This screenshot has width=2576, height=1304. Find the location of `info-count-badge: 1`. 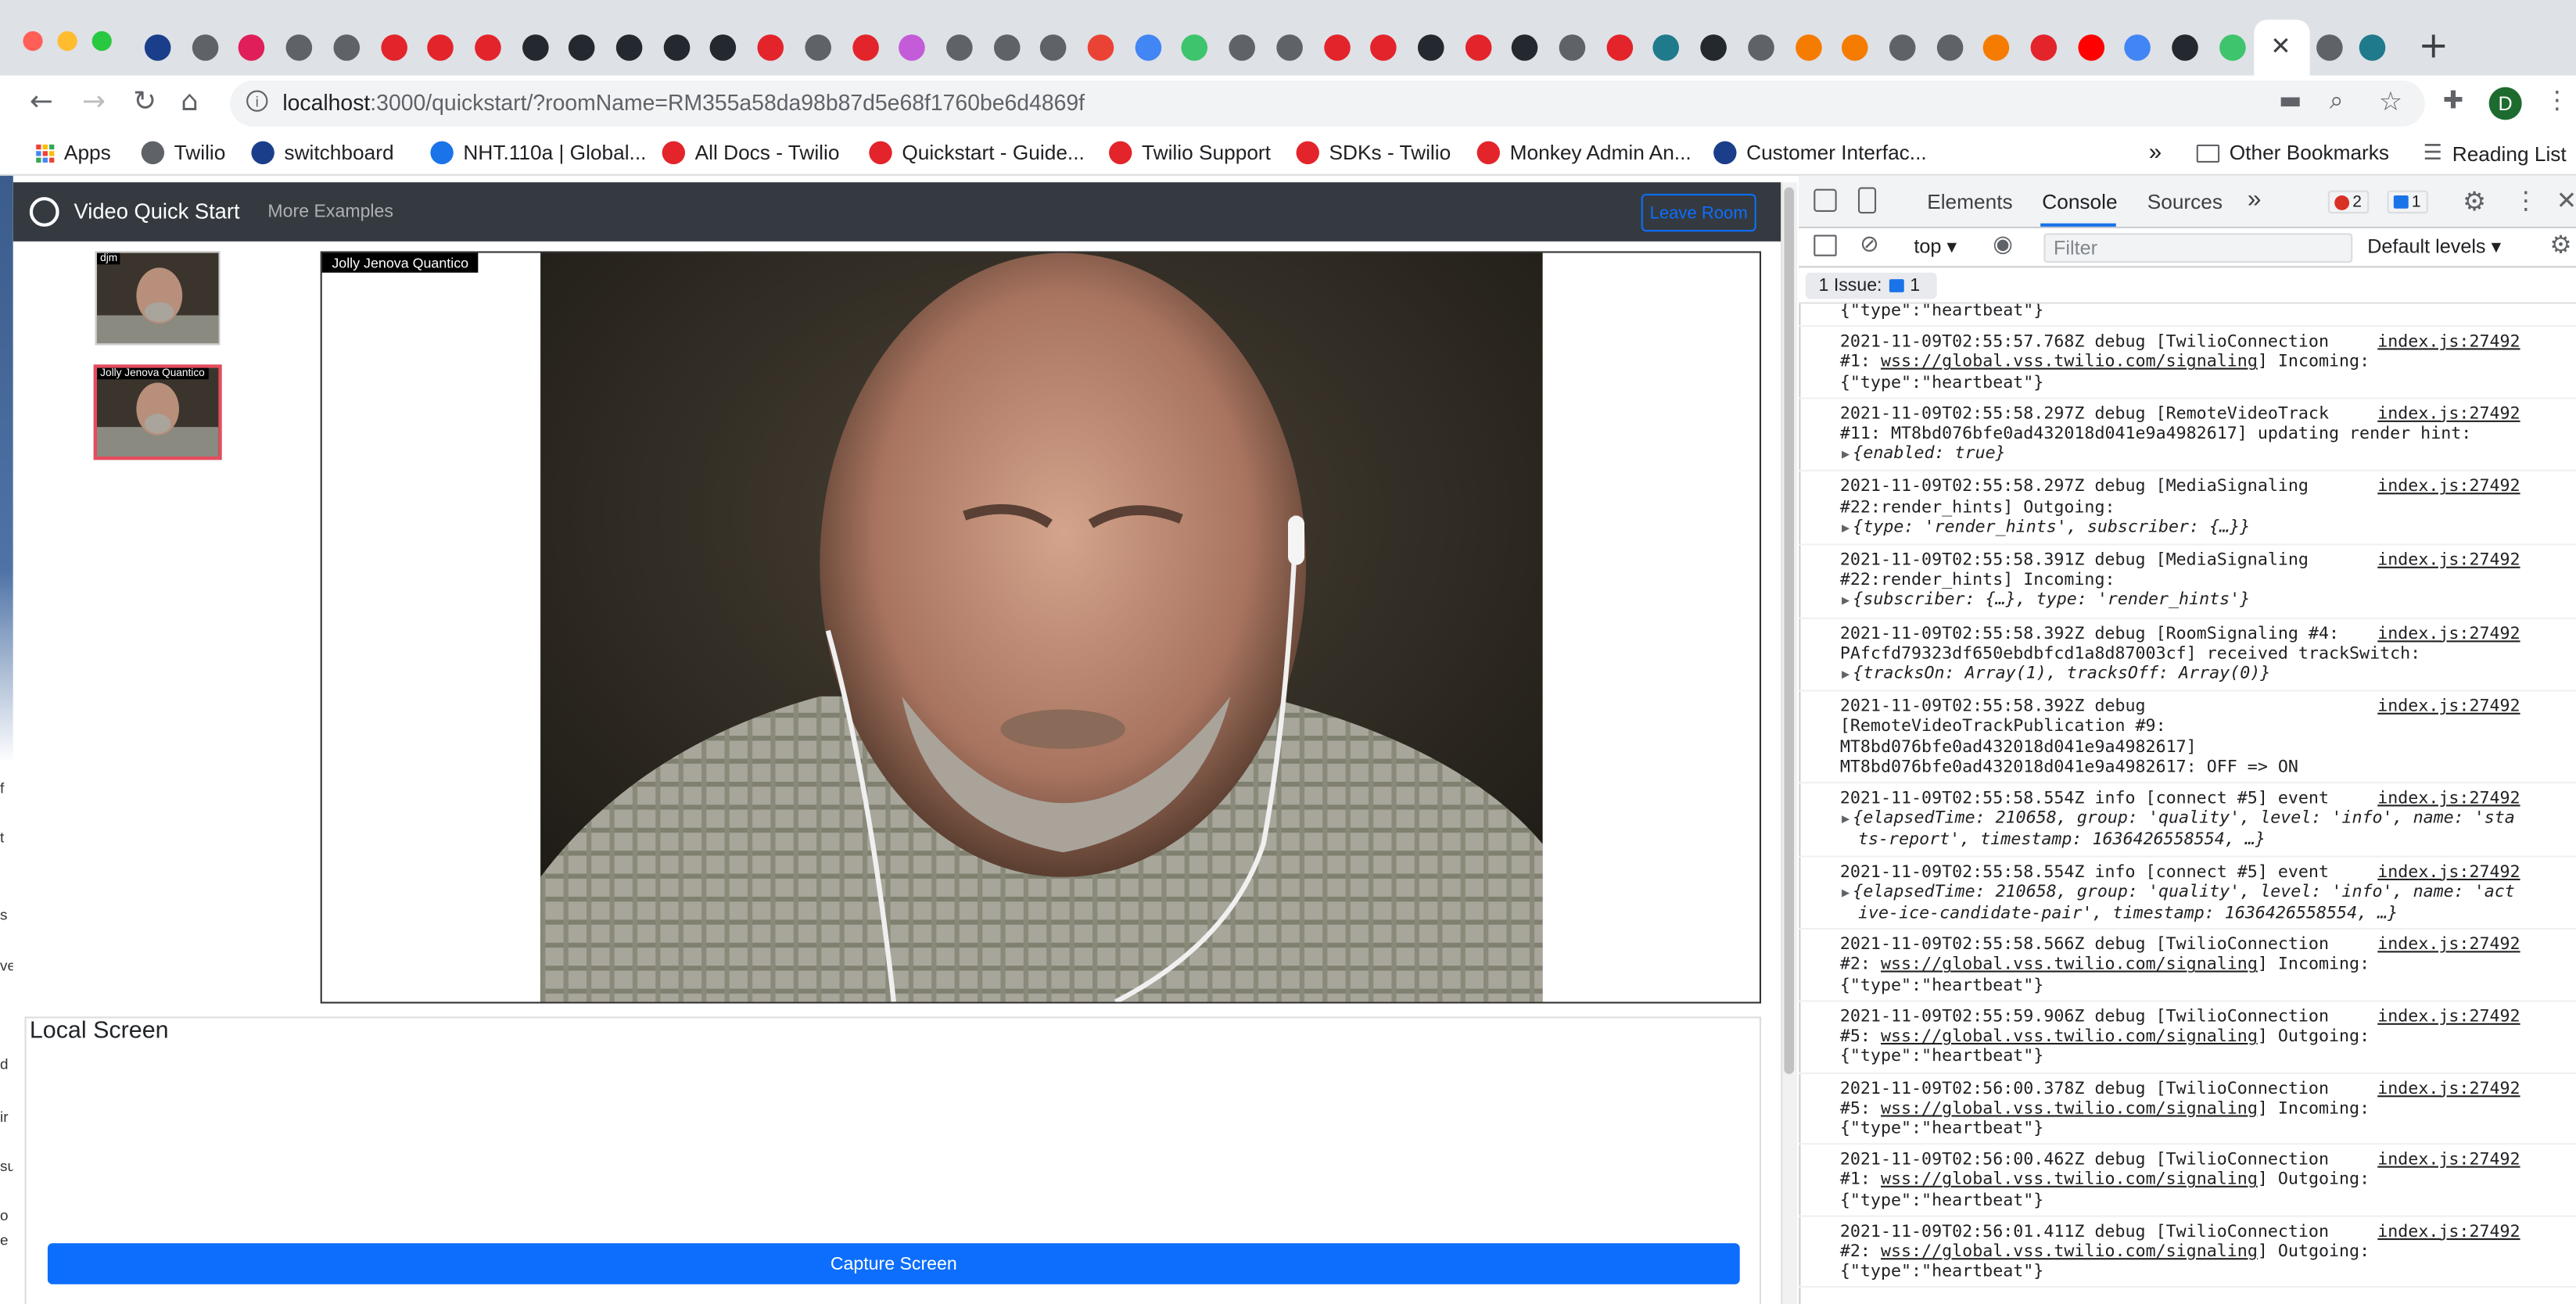

info-count-badge: 1 is located at coordinates (2407, 202).